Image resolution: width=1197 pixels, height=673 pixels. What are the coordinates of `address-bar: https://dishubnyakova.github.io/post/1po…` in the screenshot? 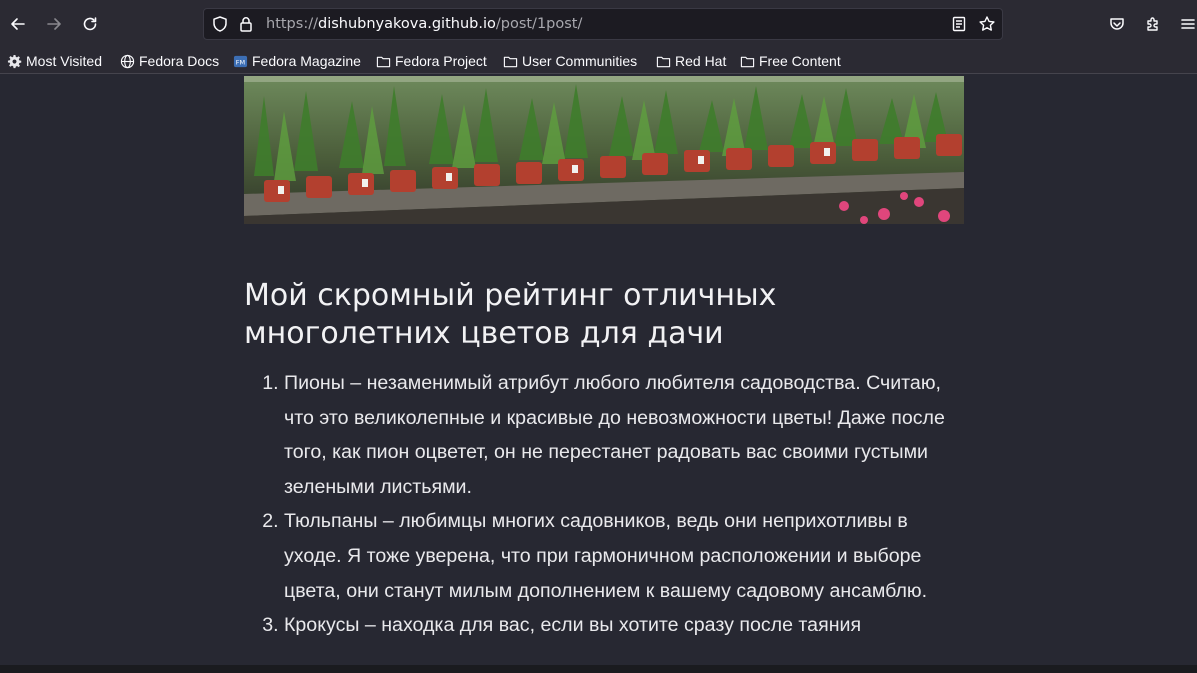 It's located at (603, 24).